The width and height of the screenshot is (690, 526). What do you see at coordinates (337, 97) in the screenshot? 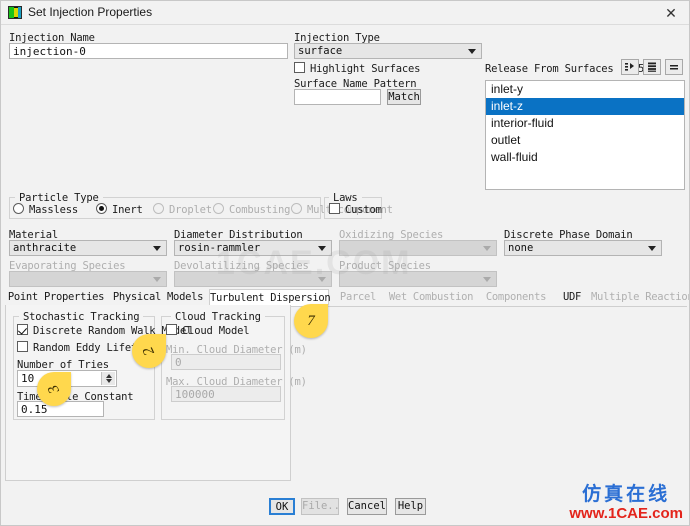
I see `surface-name-pattern-input` at bounding box center [337, 97].